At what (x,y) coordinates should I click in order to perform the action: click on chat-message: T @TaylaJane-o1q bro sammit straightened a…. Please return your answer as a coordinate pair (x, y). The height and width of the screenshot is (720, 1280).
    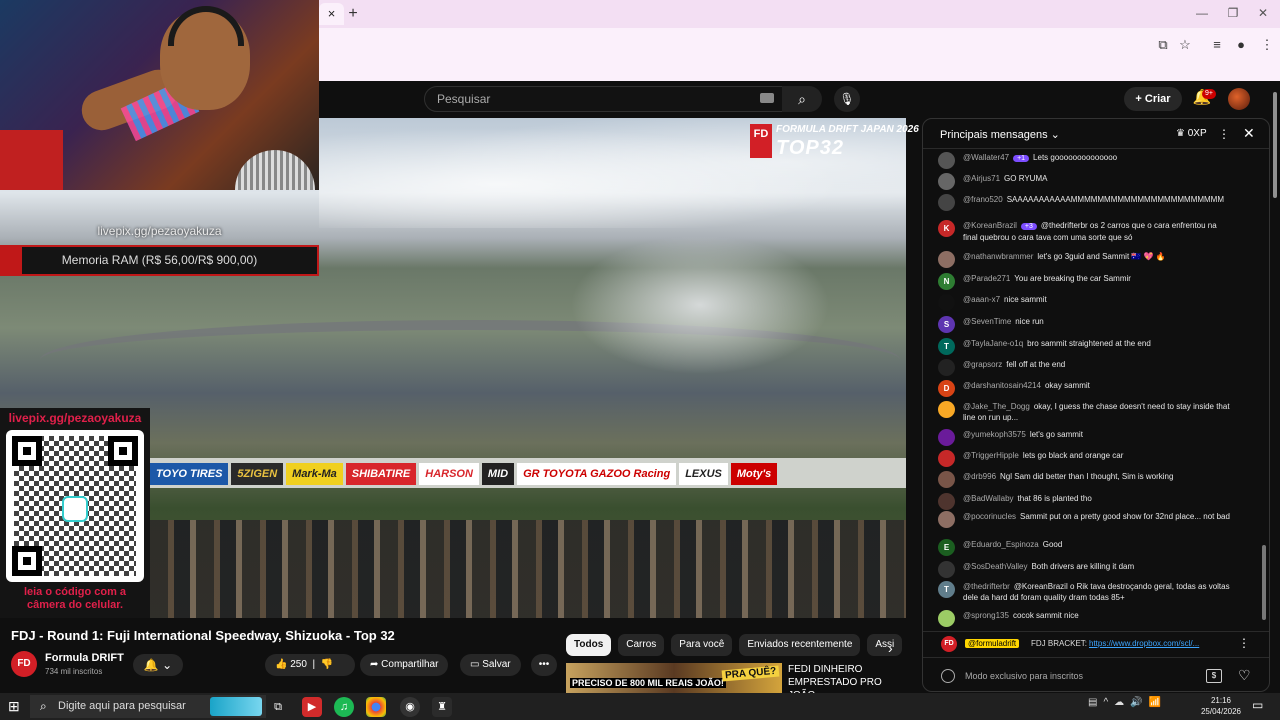
    Looking at the image, I should click on (1085, 346).